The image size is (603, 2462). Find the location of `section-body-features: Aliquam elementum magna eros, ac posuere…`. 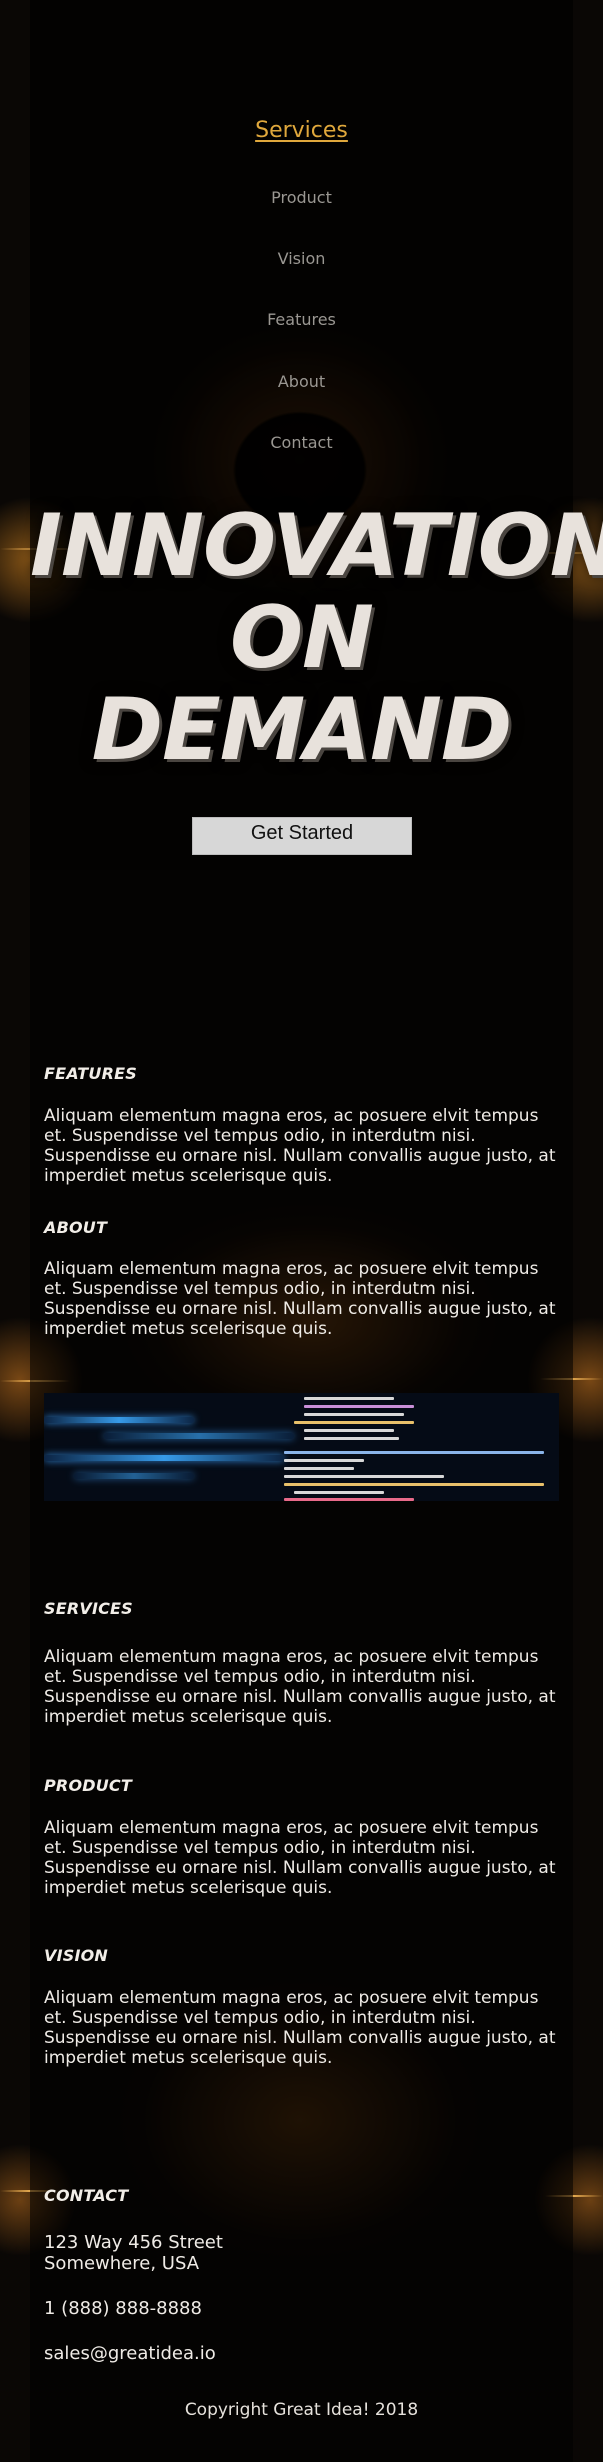

section-body-features: Aliquam elementum magna eros, ac posuere… is located at coordinates (300, 1146).